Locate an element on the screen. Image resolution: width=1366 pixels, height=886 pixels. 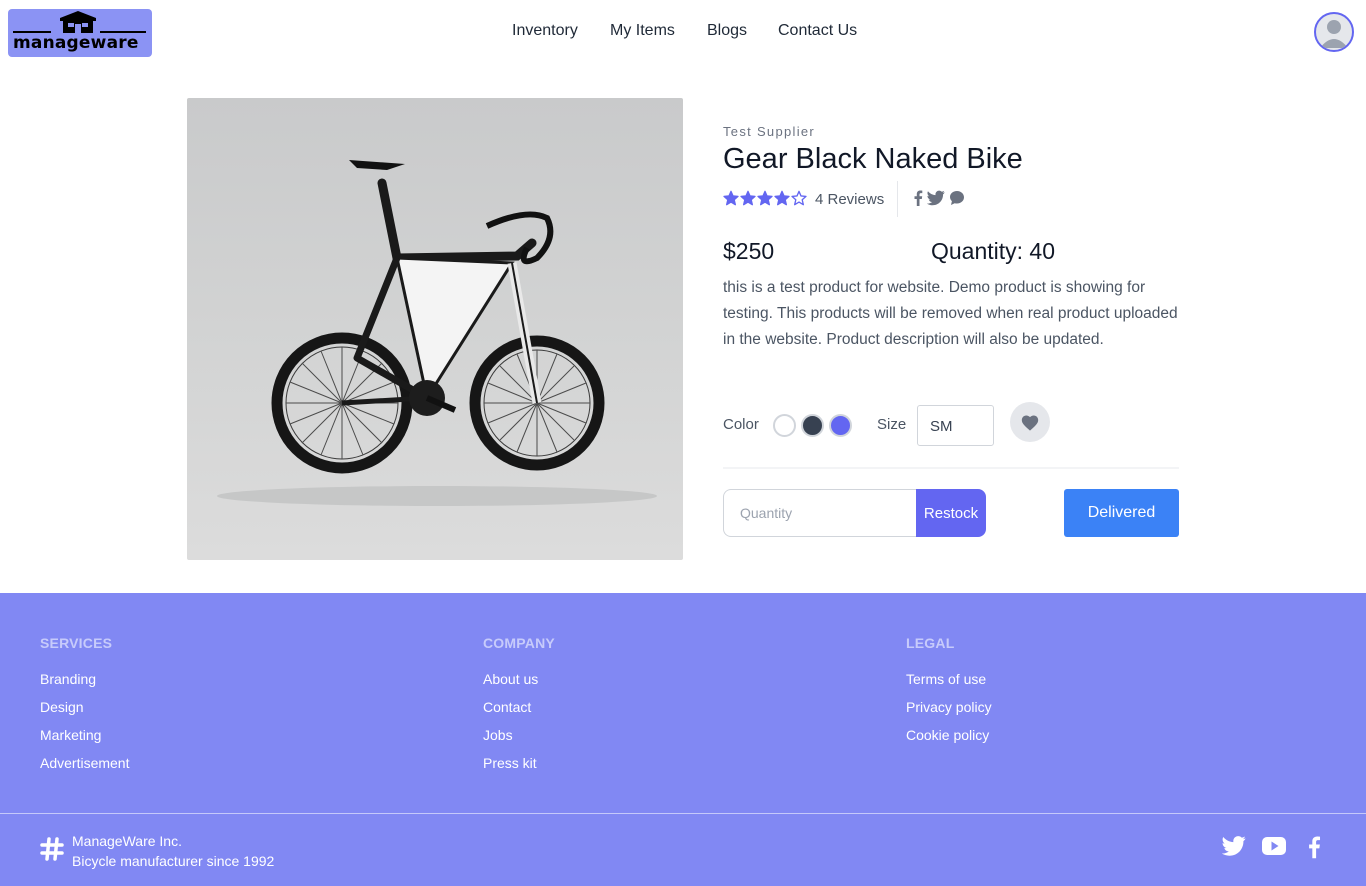
nav-blogs: Blogs is located at coordinates (727, 31).